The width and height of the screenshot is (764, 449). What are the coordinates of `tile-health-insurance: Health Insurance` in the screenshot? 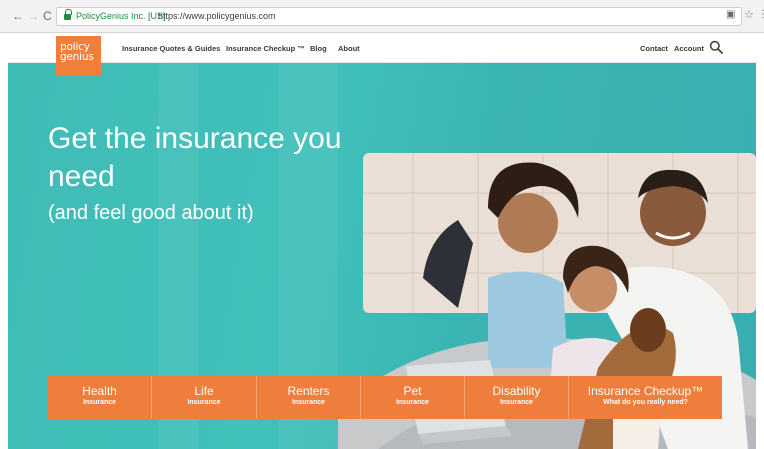 It's located at (100, 397).